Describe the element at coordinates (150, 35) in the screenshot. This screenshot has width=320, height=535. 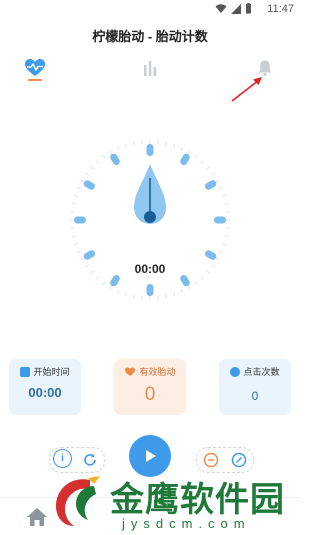
I see `page-title: 柠檬胎动 - 胎动计数` at that location.